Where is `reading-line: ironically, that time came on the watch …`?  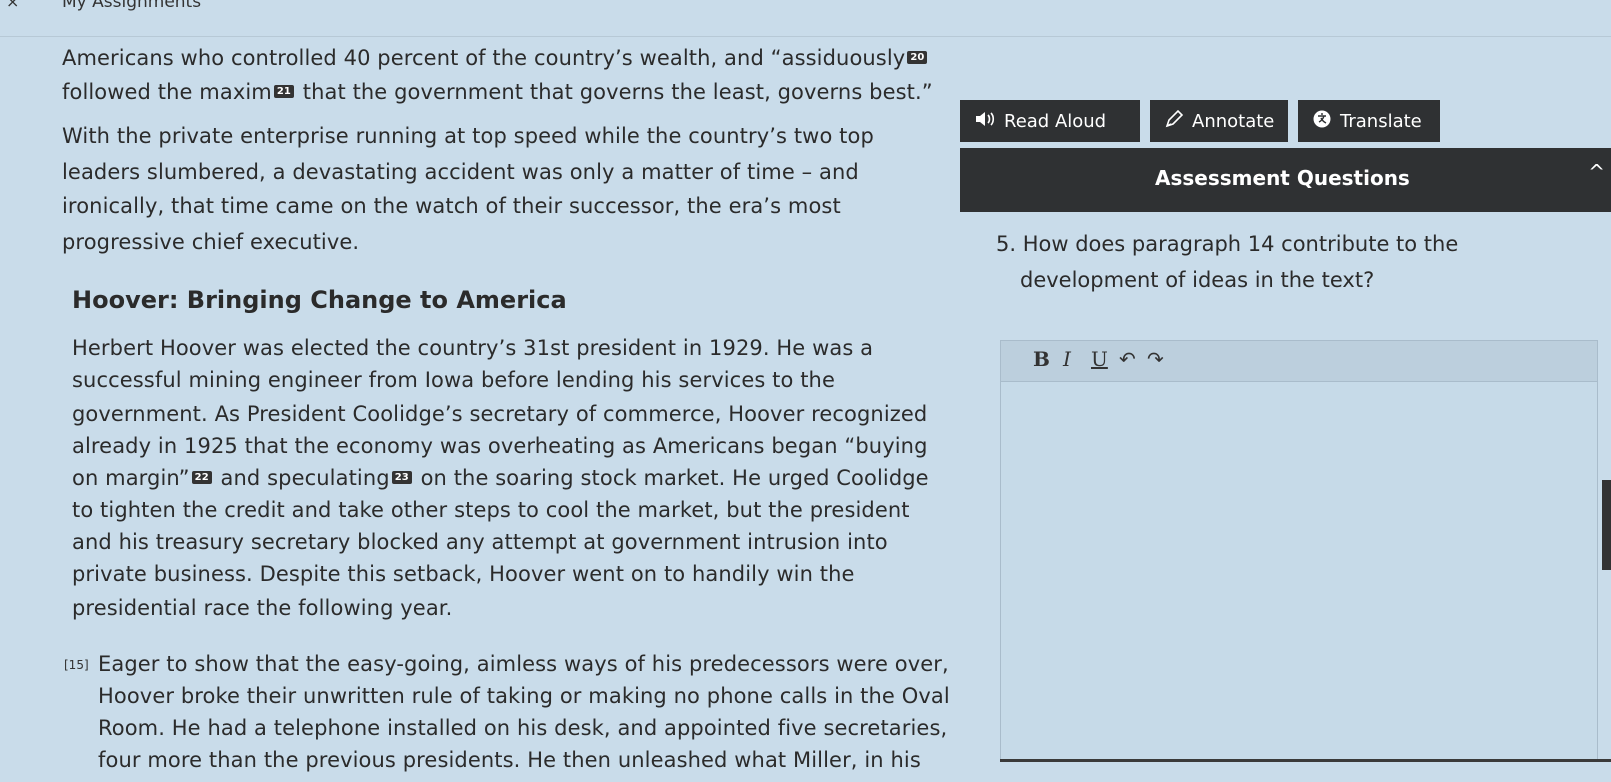 reading-line: ironically, that time came on the watch … is located at coordinates (451, 206).